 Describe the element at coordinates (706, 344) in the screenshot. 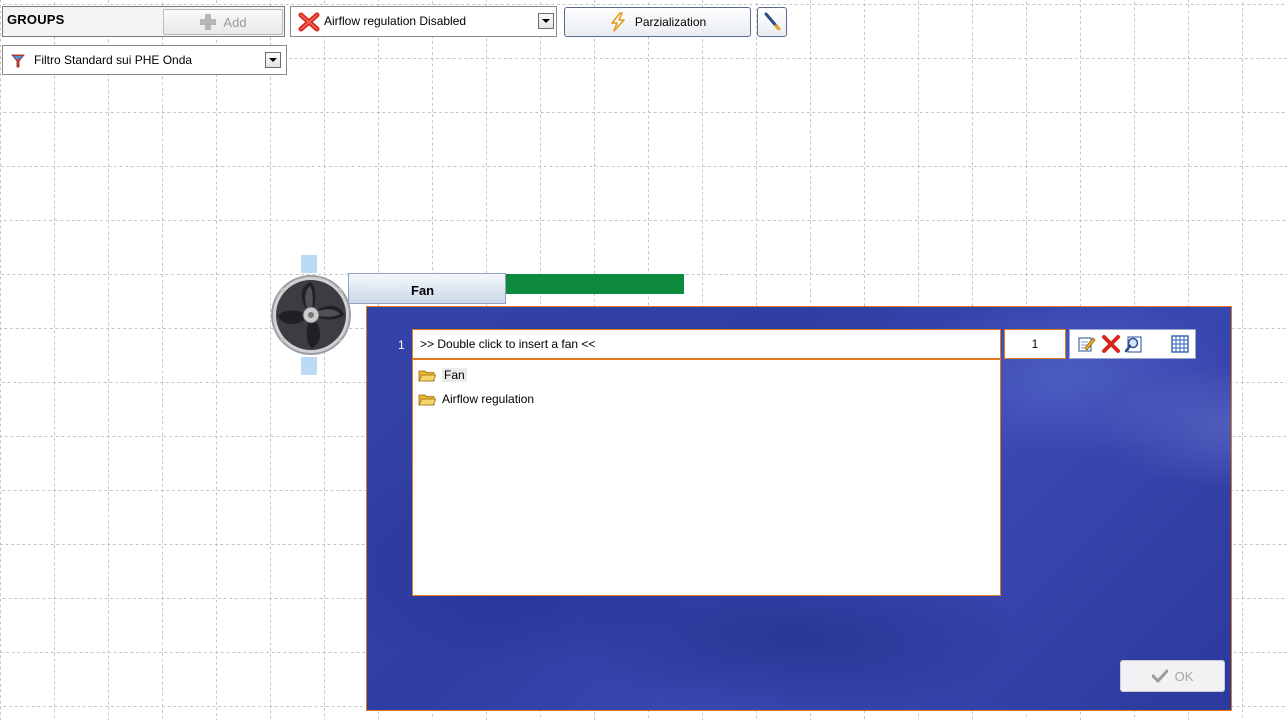

I see `fan-insert-field: >> Double click to insert a fan <<` at that location.